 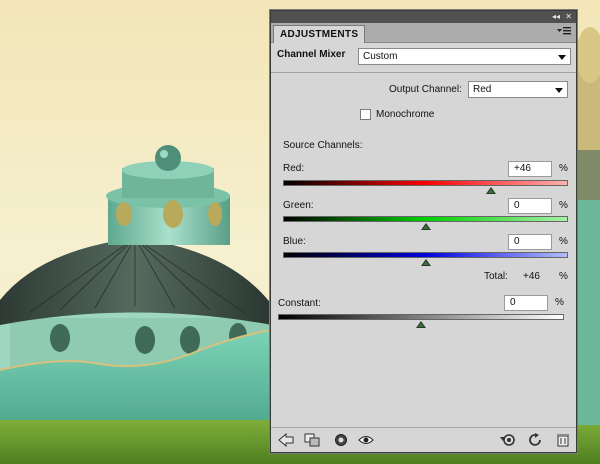 I want to click on green-value-input: 0, so click(x=530, y=206).